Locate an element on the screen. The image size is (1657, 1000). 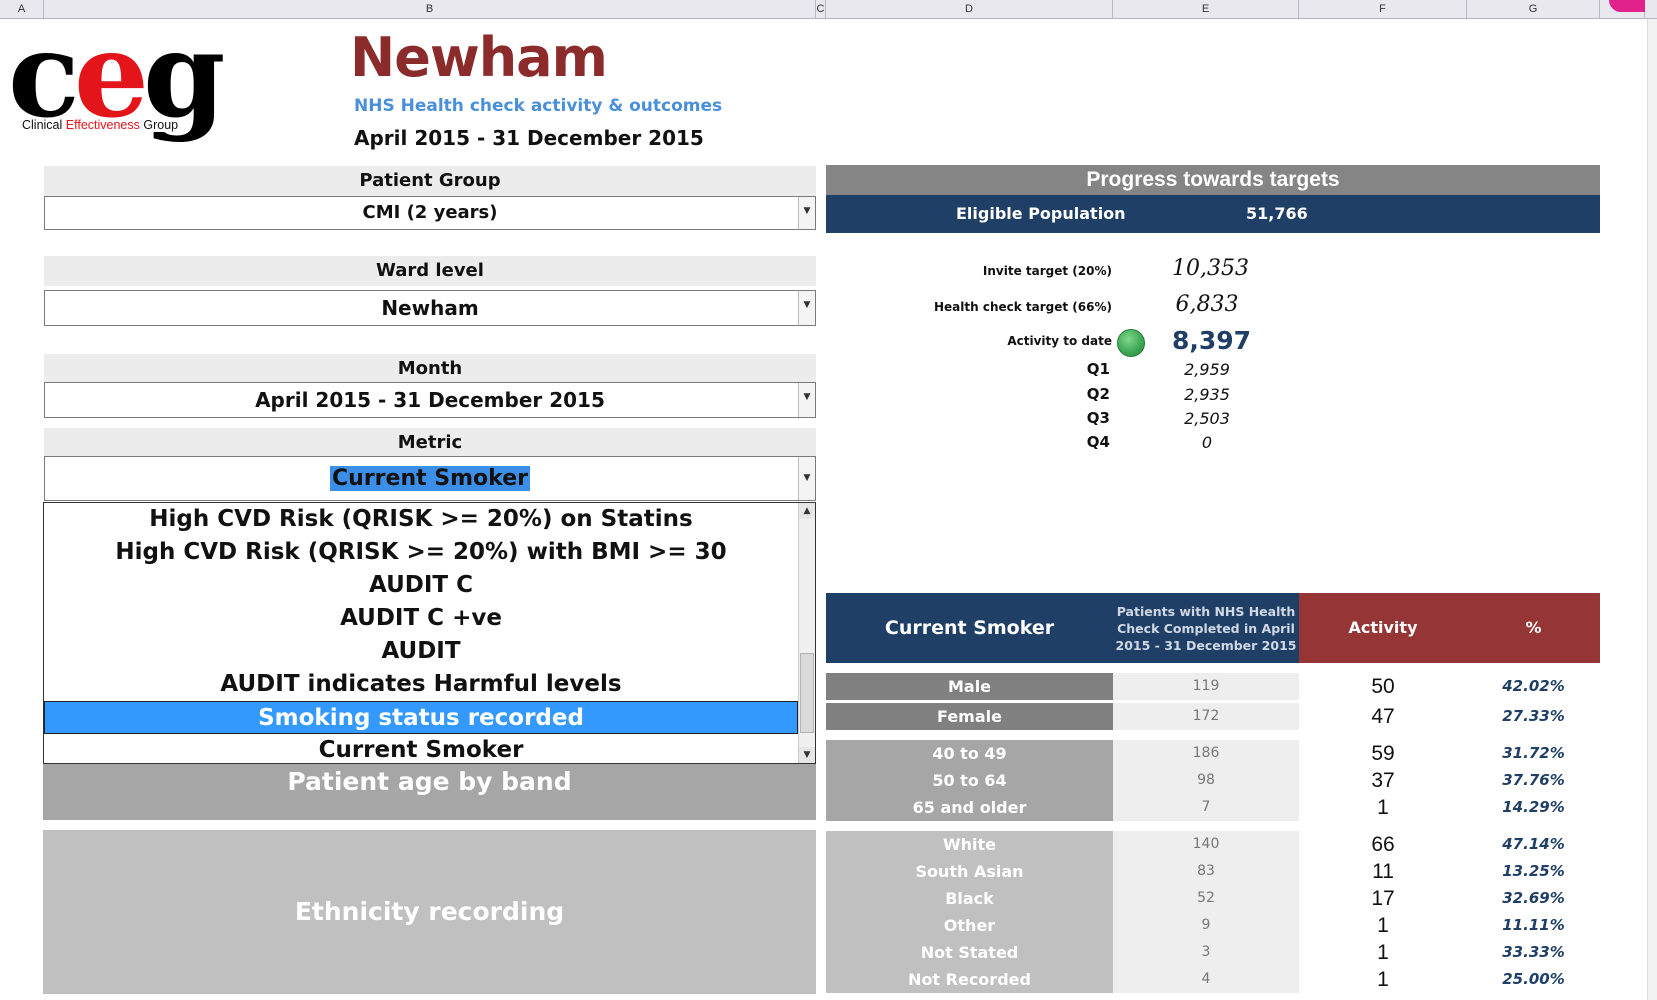
table-header-activity: Activity is located at coordinates (1383, 628).